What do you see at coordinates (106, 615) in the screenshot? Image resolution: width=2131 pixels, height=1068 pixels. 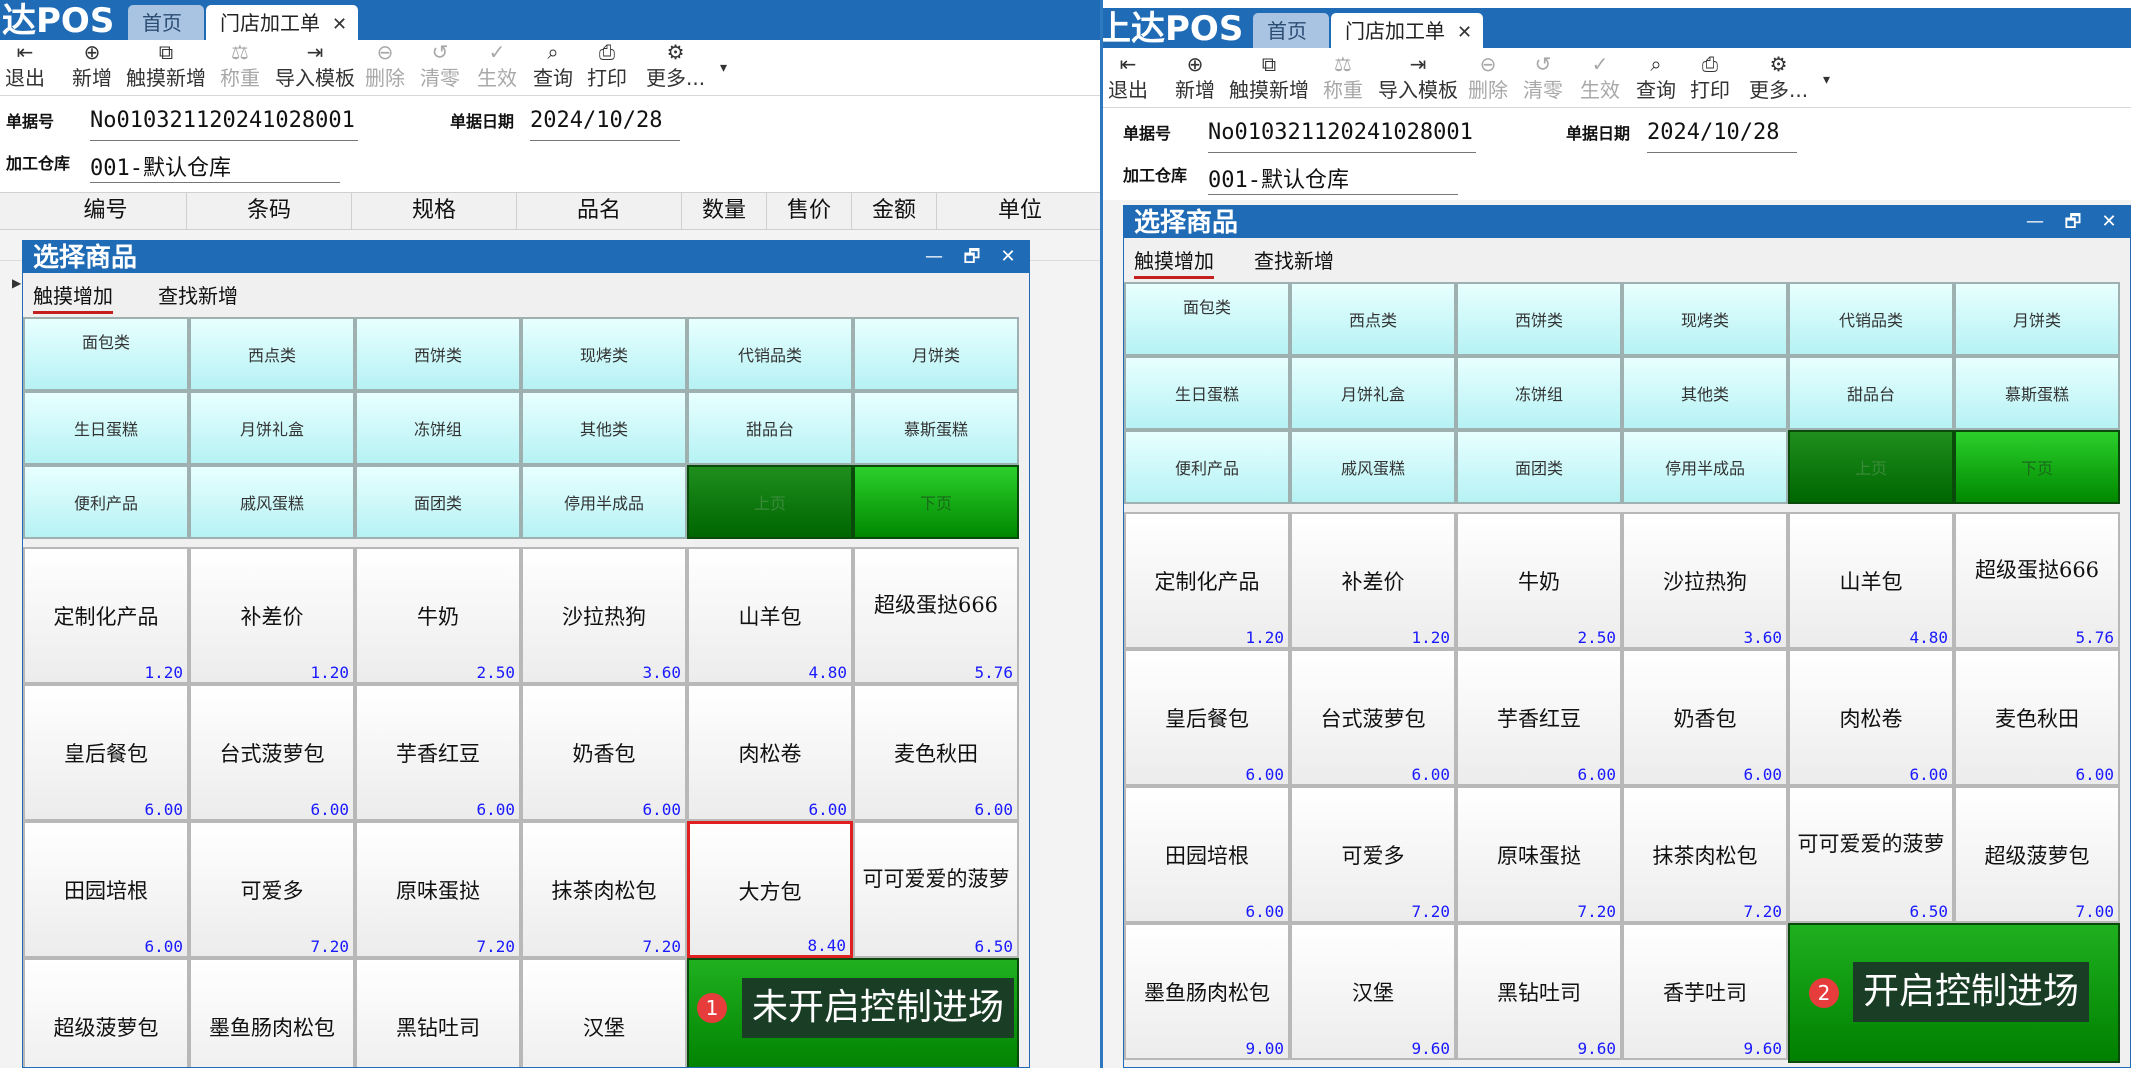 I see `product-button: 定制化产品 1.20` at bounding box center [106, 615].